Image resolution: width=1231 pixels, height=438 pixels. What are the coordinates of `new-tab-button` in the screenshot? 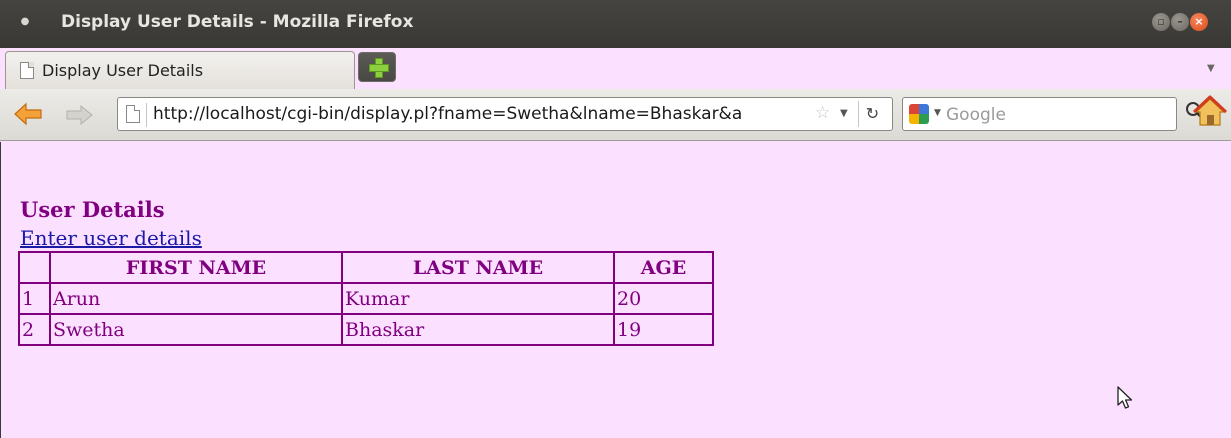 It's located at (377, 67).